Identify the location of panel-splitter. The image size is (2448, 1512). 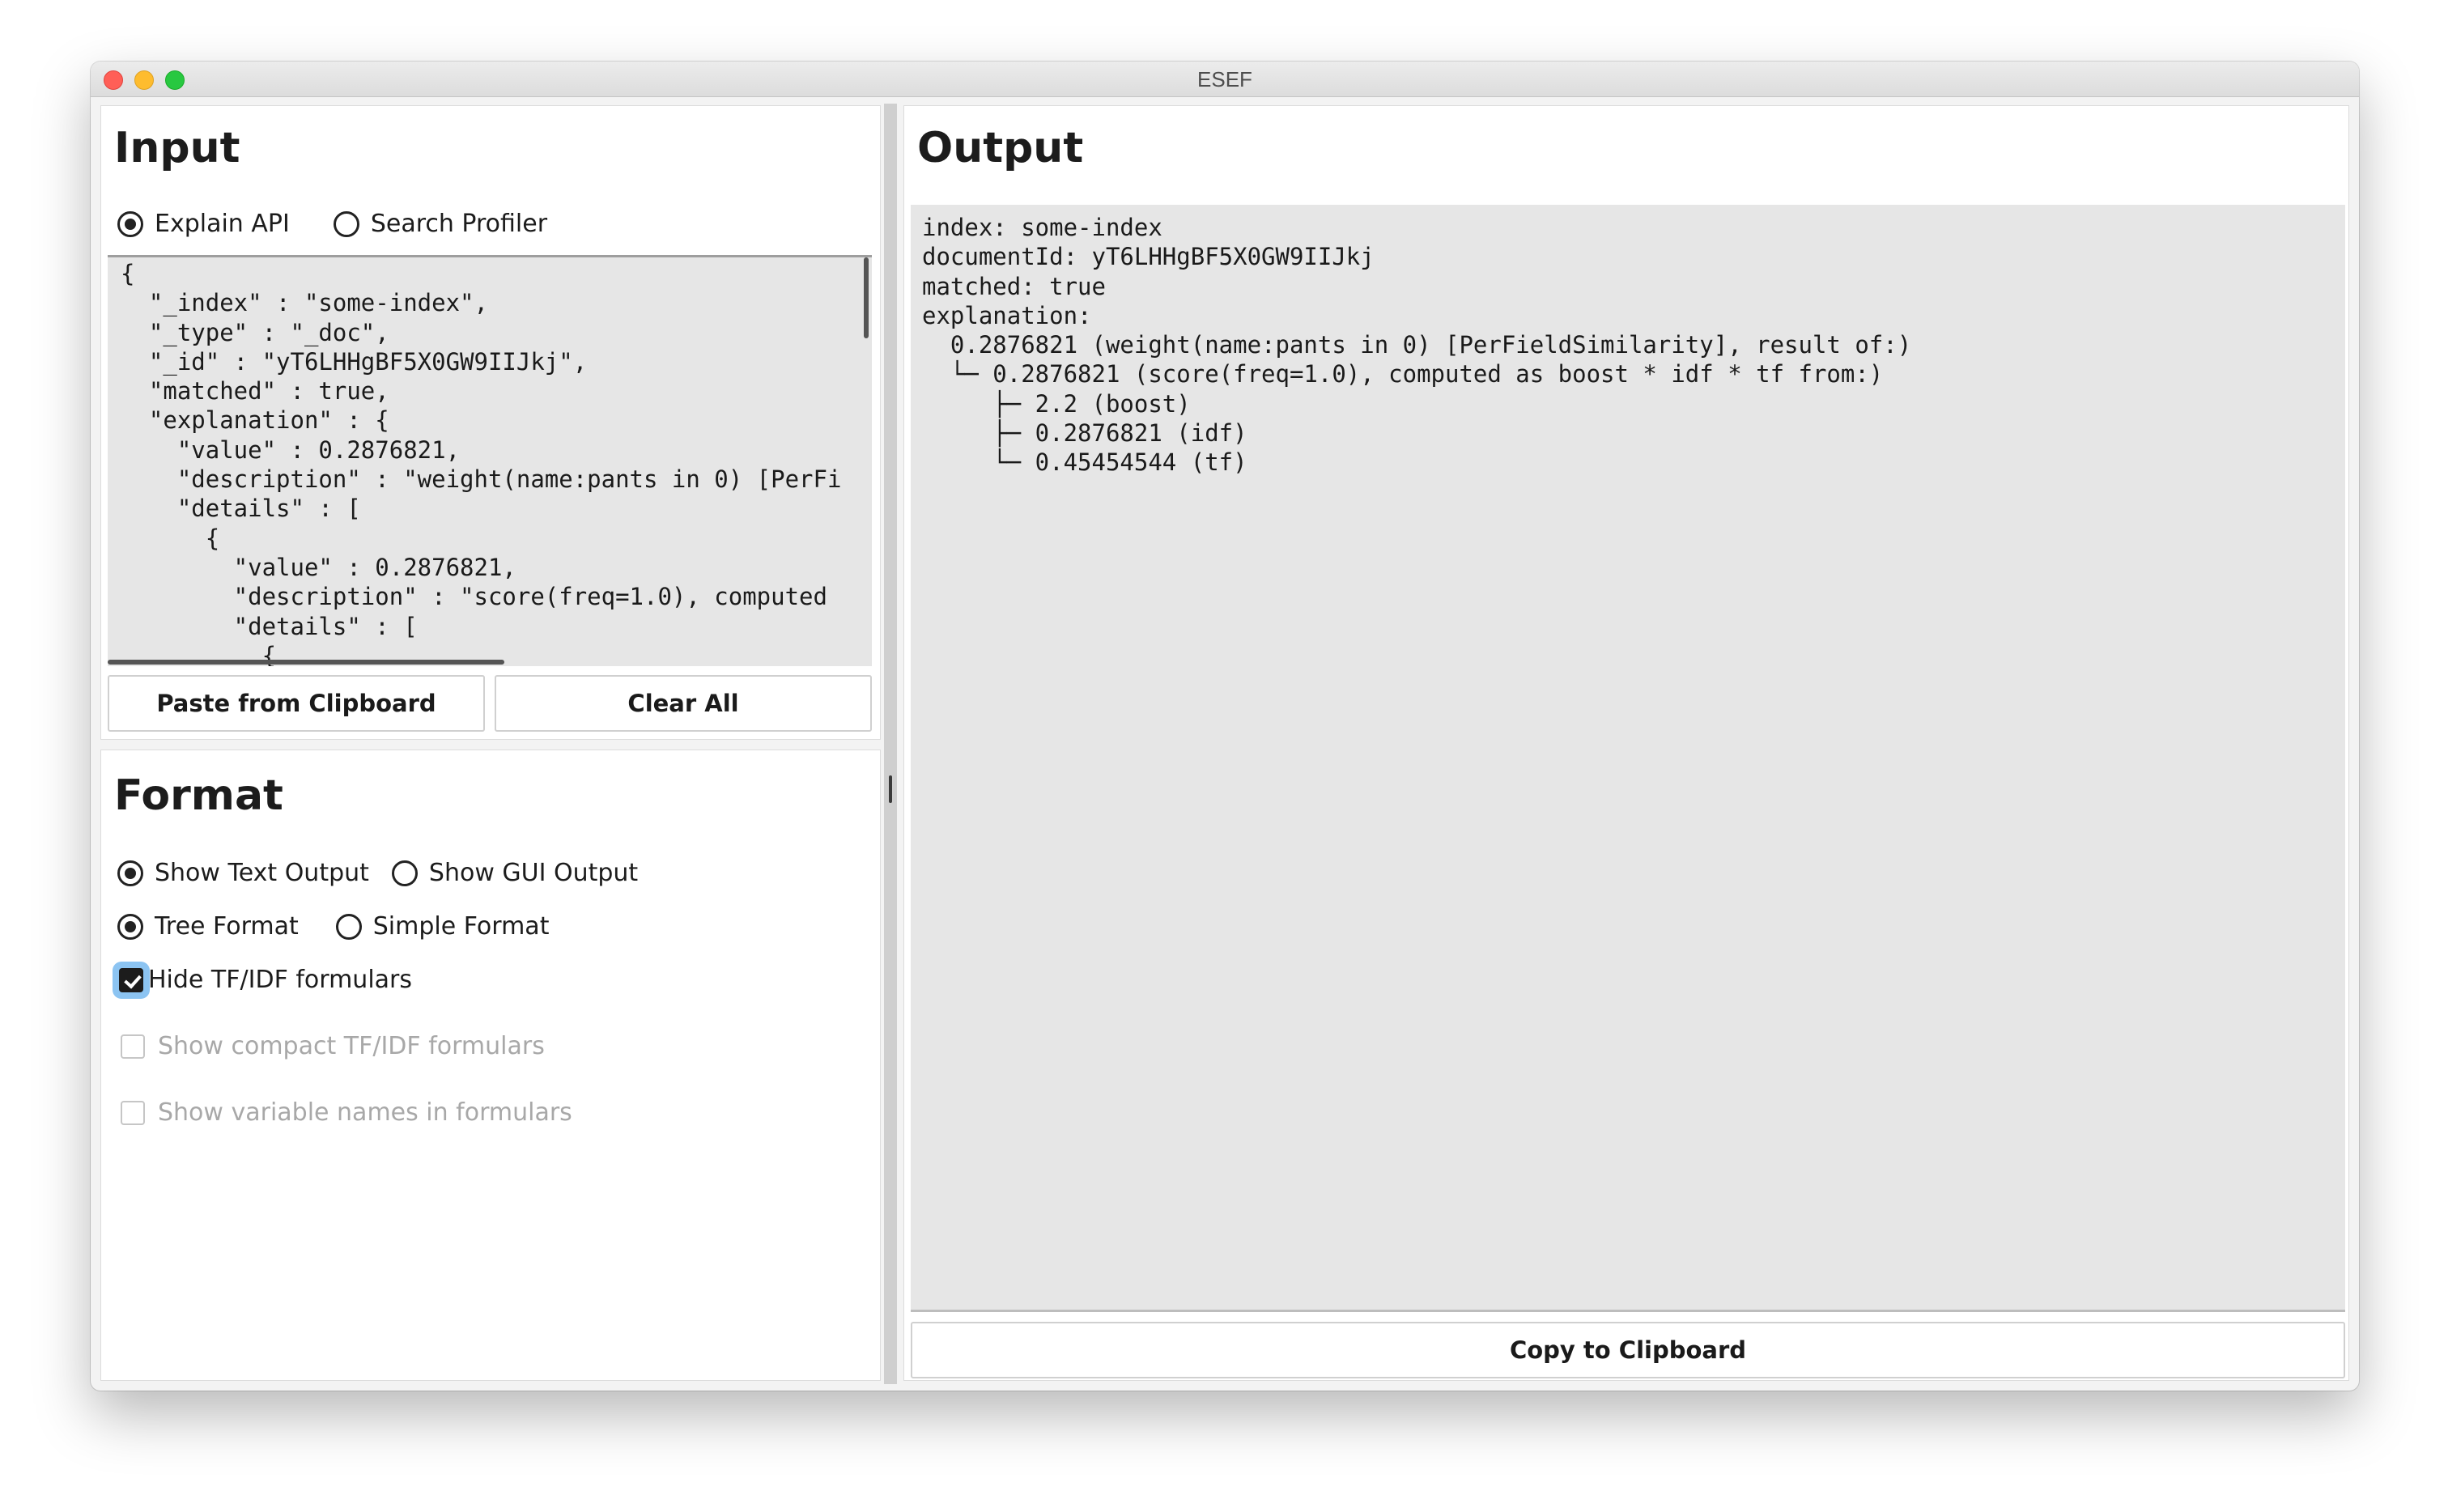
(890, 744).